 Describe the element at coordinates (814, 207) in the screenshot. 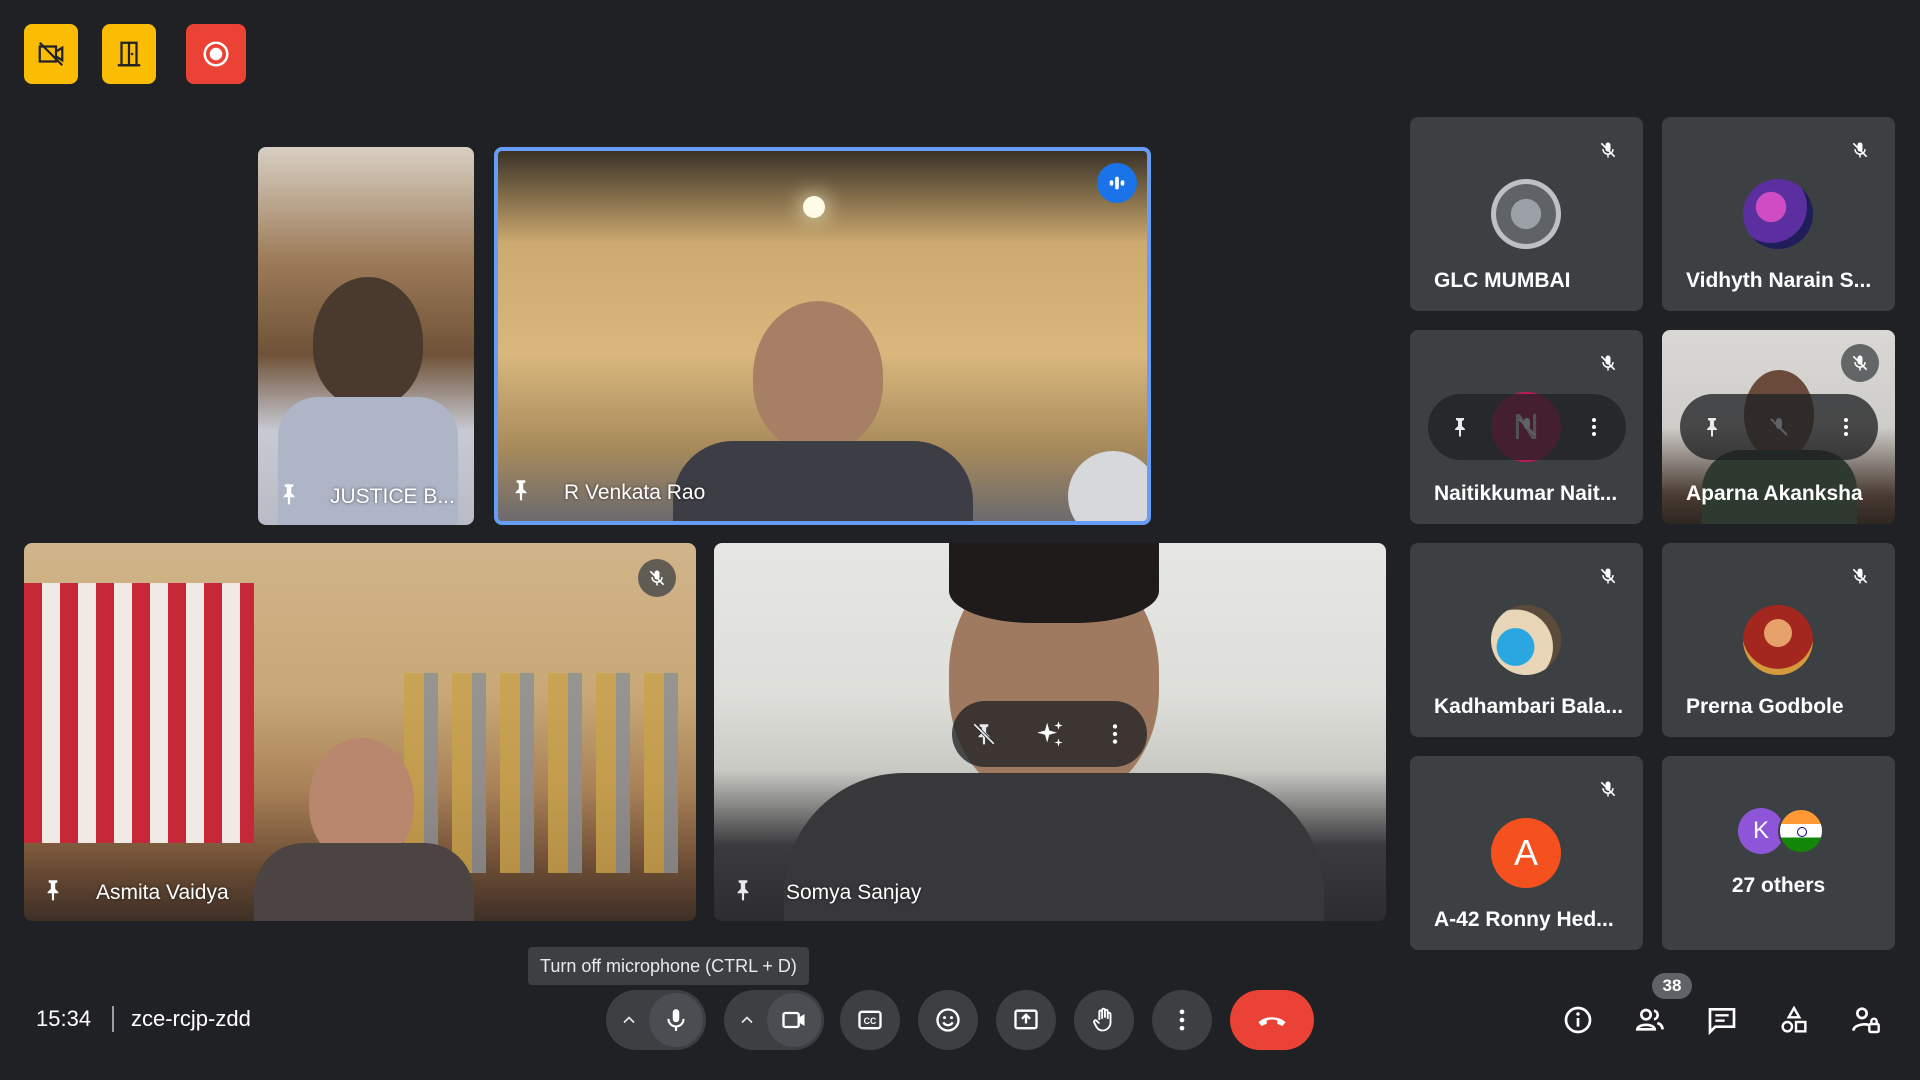

I see `ceiling-light` at that location.